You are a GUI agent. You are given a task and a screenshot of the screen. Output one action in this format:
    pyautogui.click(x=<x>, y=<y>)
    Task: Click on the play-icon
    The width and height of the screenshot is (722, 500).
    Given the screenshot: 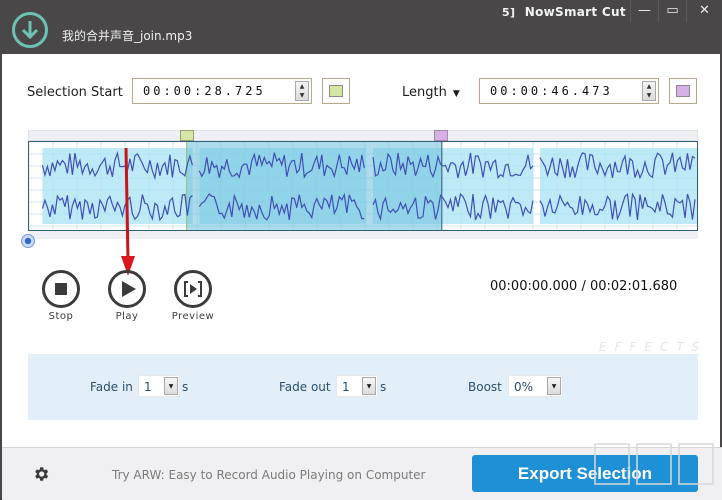 What is the action you would take?
    pyautogui.click(x=129, y=289)
    